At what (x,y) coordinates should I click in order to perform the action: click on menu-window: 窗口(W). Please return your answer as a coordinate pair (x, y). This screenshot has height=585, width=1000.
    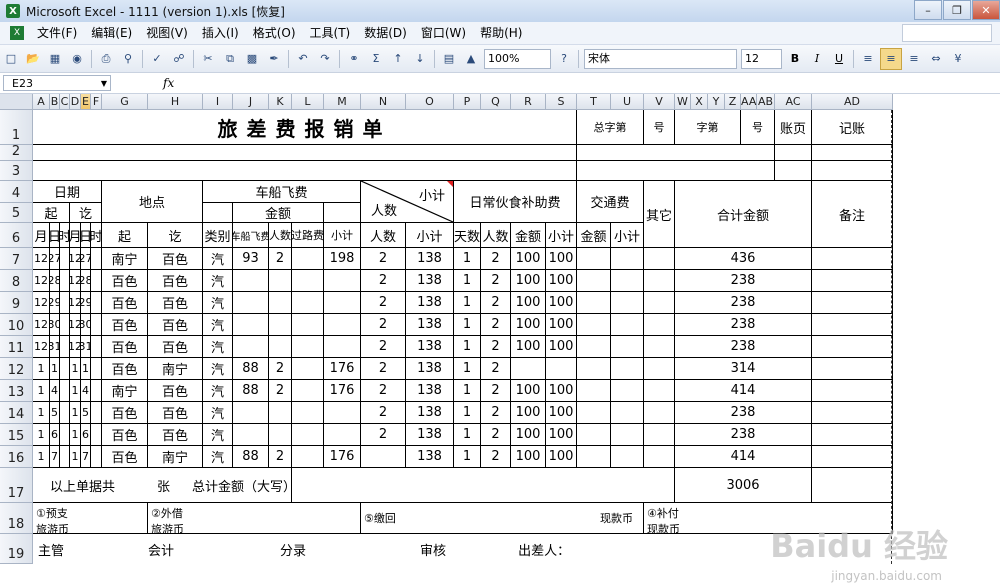
    Looking at the image, I should click on (443, 33).